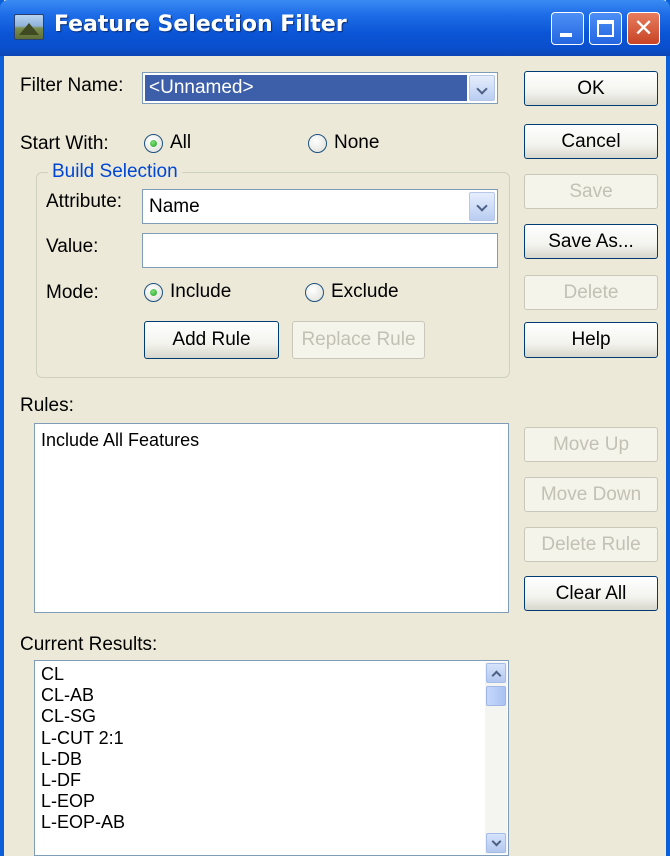  I want to click on mode-exclude-radio: Exclude, so click(352, 292).